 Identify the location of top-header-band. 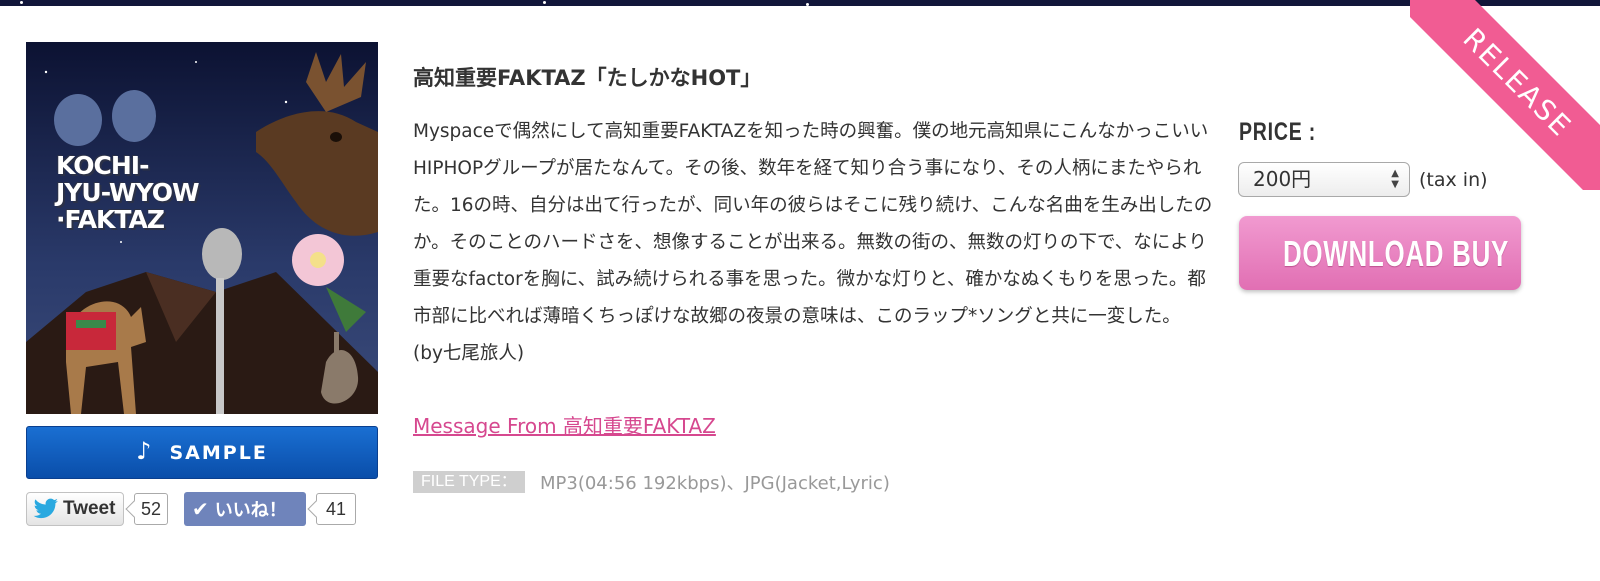
(800, 3).